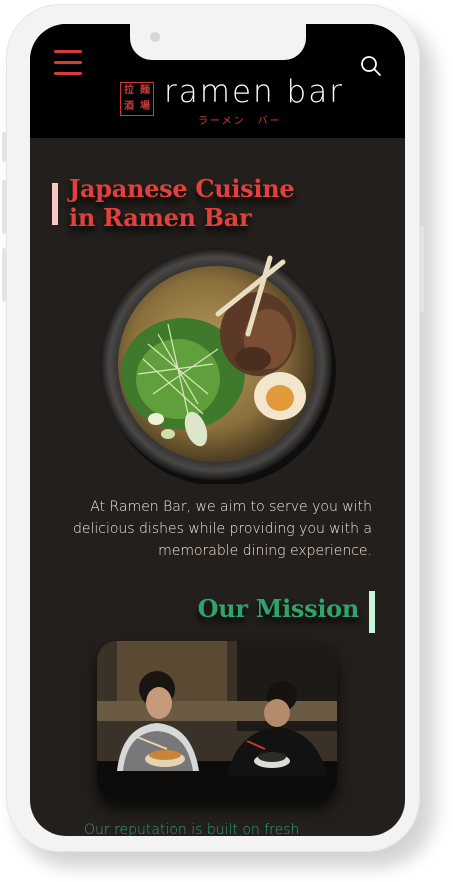 This screenshot has height=882, width=453. I want to click on logo-stamp-char: 麺, so click(145, 90).